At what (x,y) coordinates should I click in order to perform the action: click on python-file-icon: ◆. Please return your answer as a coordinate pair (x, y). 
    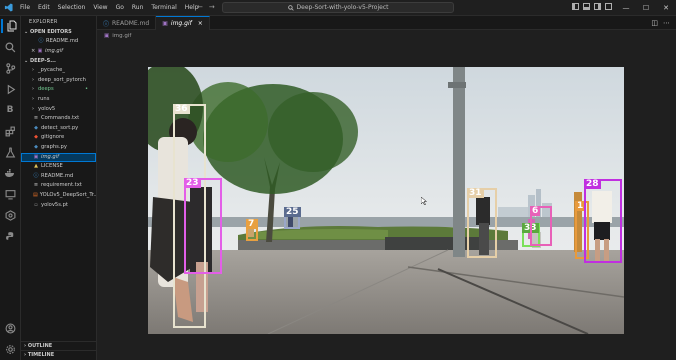
    Looking at the image, I should click on (36, 127).